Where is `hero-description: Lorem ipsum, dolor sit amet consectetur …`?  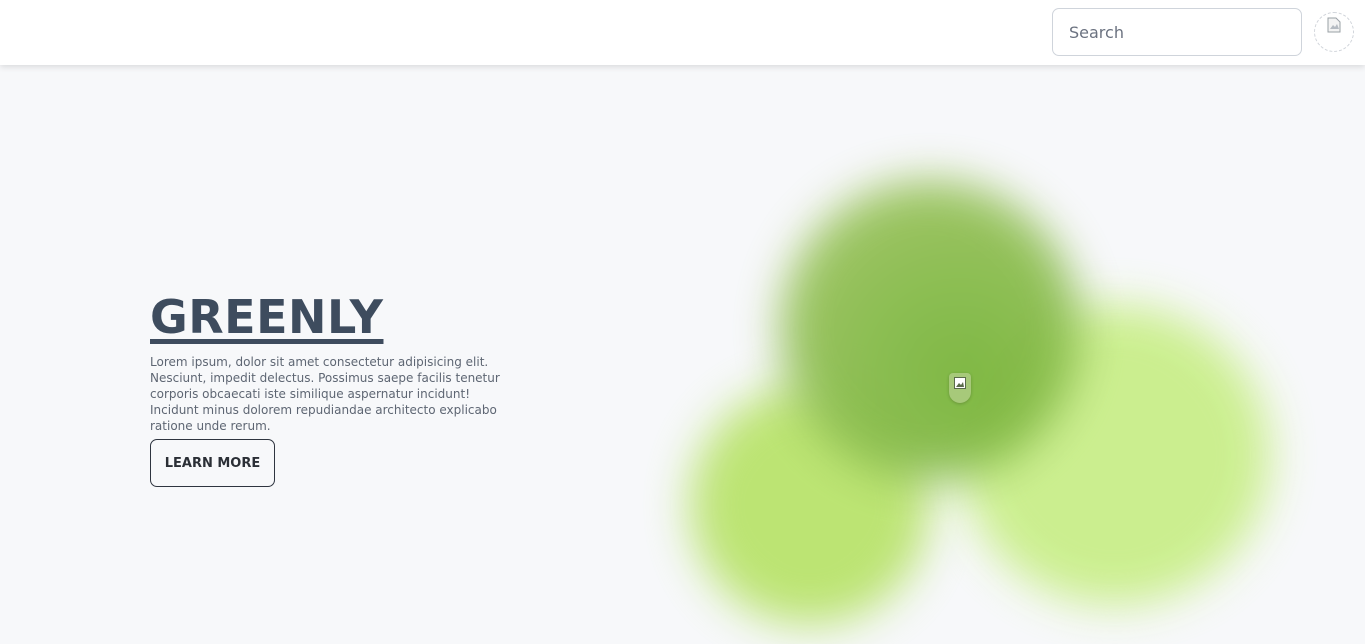 hero-description: Lorem ipsum, dolor sit amet consectetur … is located at coordinates (325, 394).